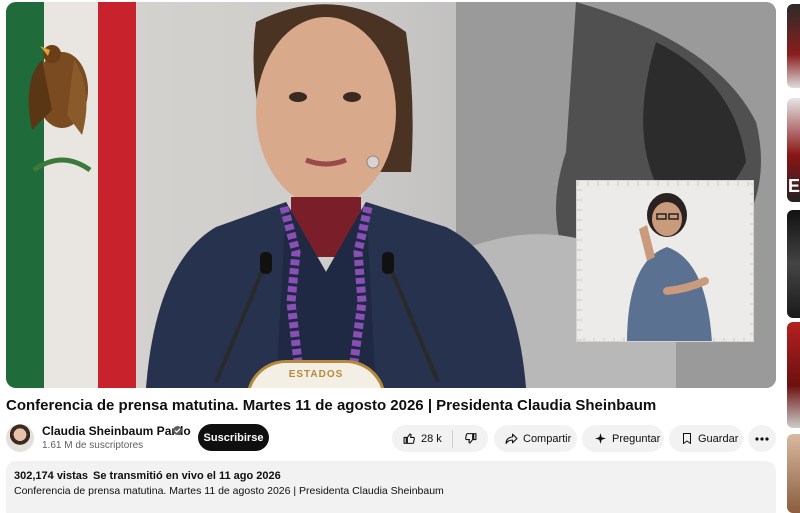  What do you see at coordinates (51, 476) in the screenshot?
I see `view-count: 302,174 vistas` at bounding box center [51, 476].